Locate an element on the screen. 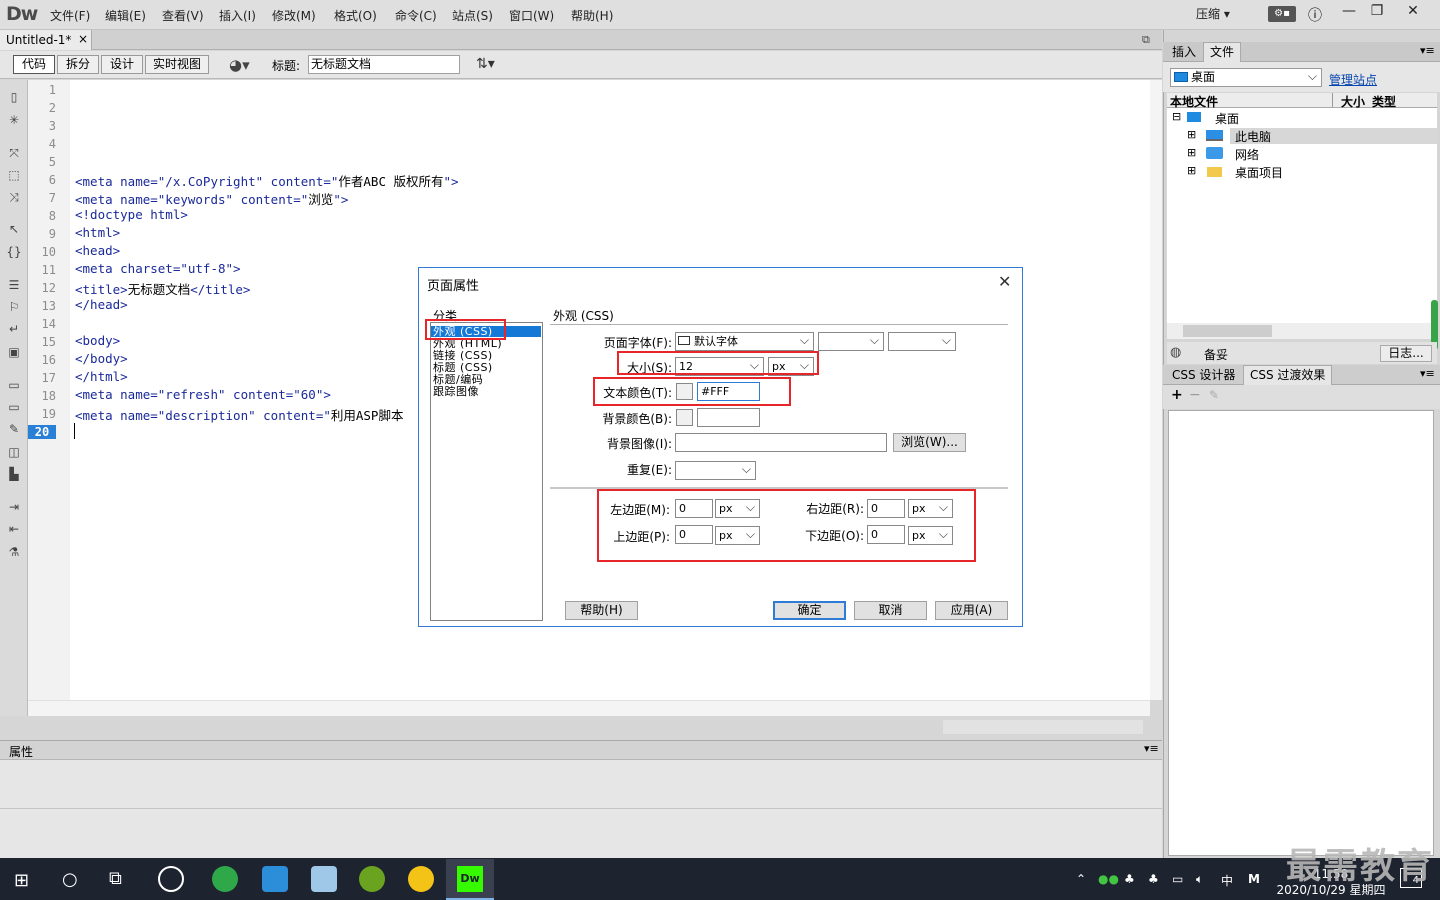 The image size is (1440, 900). tree-item-this-pc: 此电脑 is located at coordinates (1253, 136).